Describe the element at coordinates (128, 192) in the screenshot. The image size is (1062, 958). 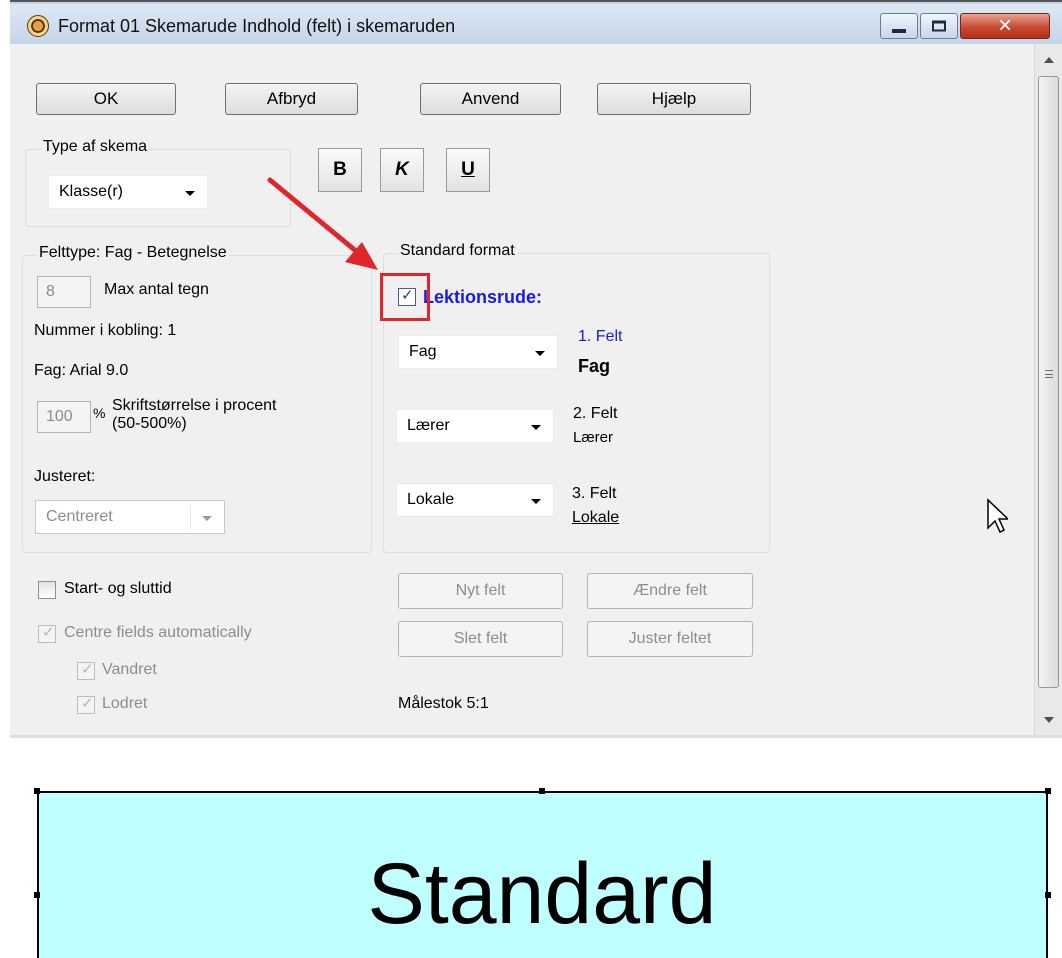
I see `schedule-type-select: Klasse(r)` at that location.